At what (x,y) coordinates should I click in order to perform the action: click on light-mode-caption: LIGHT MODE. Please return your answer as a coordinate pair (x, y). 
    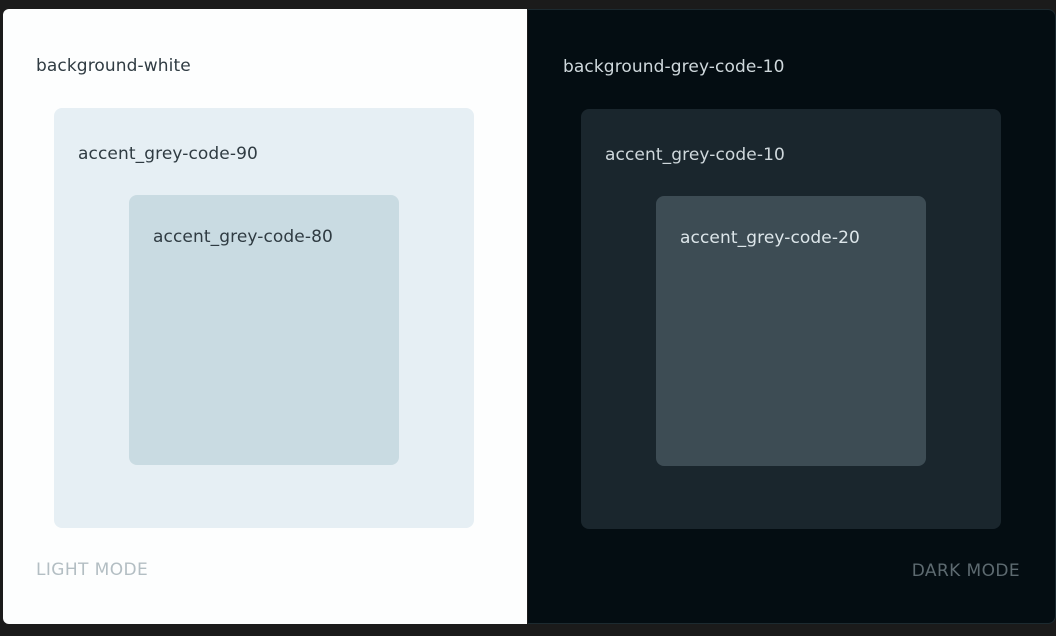
    Looking at the image, I should click on (92, 570).